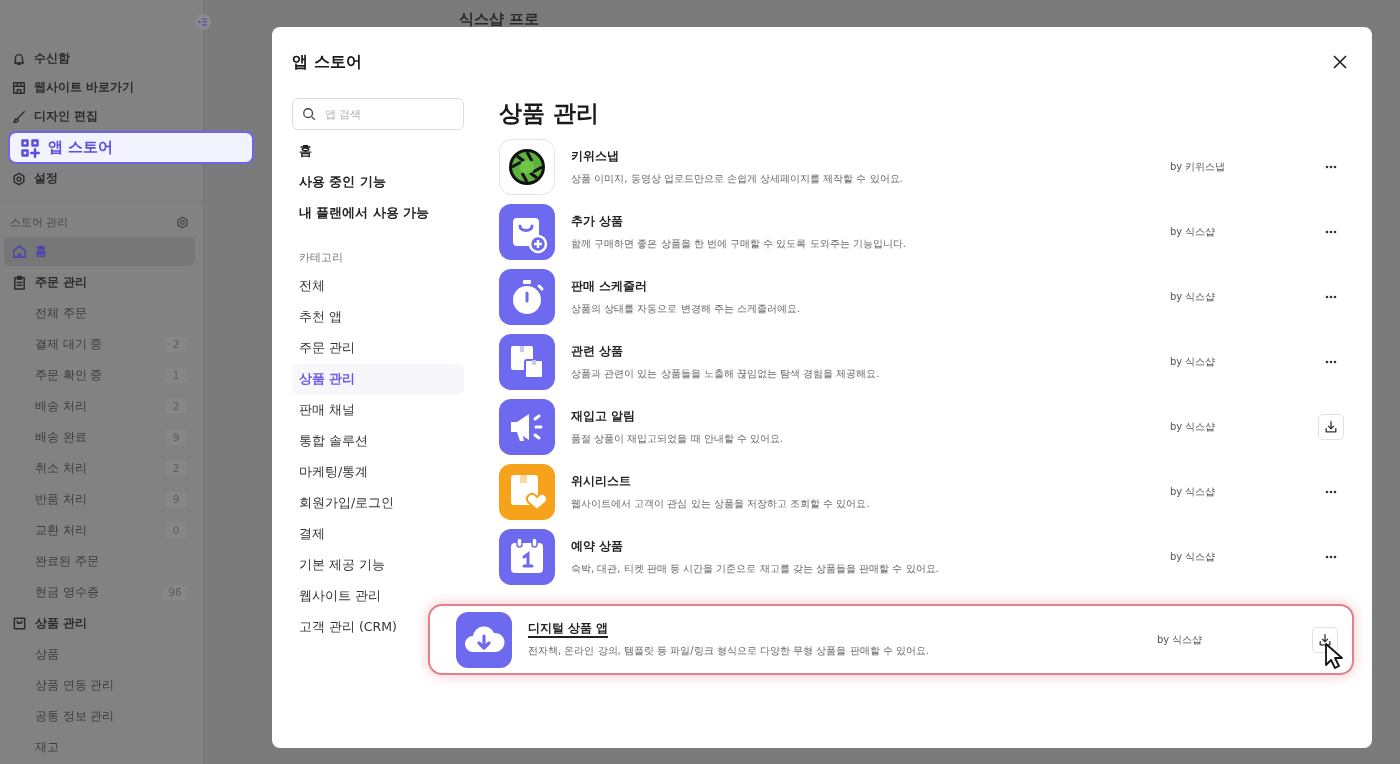  Describe the element at coordinates (378, 379) in the screenshot. I see `category-item: 상품 관리` at that location.